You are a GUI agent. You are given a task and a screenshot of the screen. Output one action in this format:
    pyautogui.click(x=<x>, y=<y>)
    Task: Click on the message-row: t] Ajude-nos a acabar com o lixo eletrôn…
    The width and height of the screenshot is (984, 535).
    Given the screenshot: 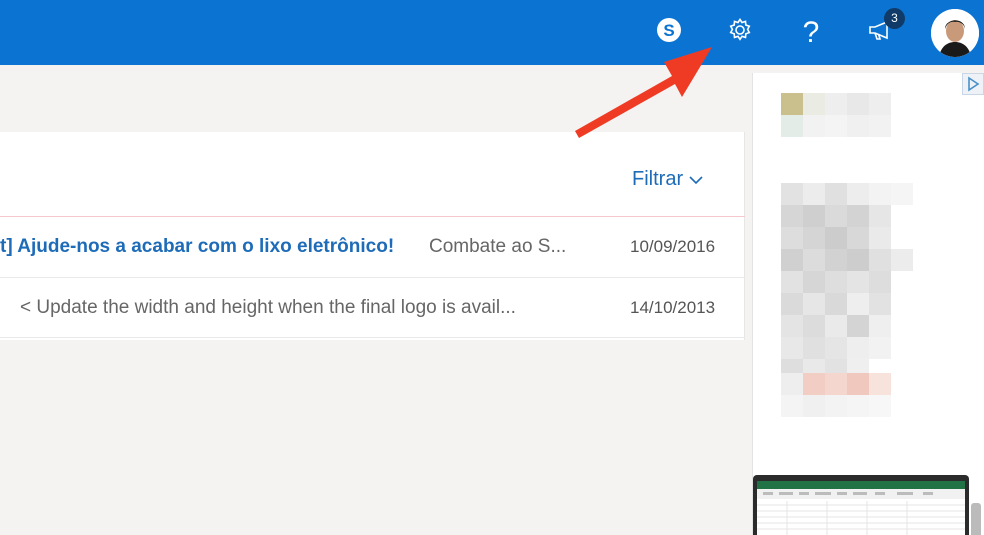 What is the action you would take?
    pyautogui.click(x=372, y=246)
    